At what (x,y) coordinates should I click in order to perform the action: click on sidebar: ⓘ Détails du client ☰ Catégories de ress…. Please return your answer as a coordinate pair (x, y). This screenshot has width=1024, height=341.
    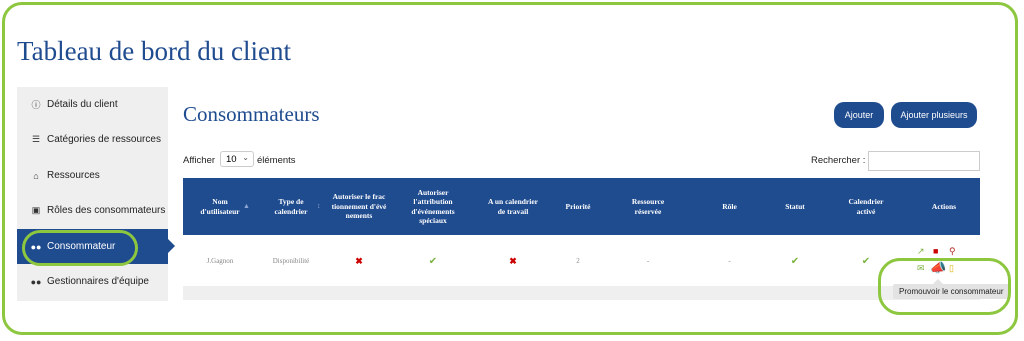
    Looking at the image, I should click on (92, 194).